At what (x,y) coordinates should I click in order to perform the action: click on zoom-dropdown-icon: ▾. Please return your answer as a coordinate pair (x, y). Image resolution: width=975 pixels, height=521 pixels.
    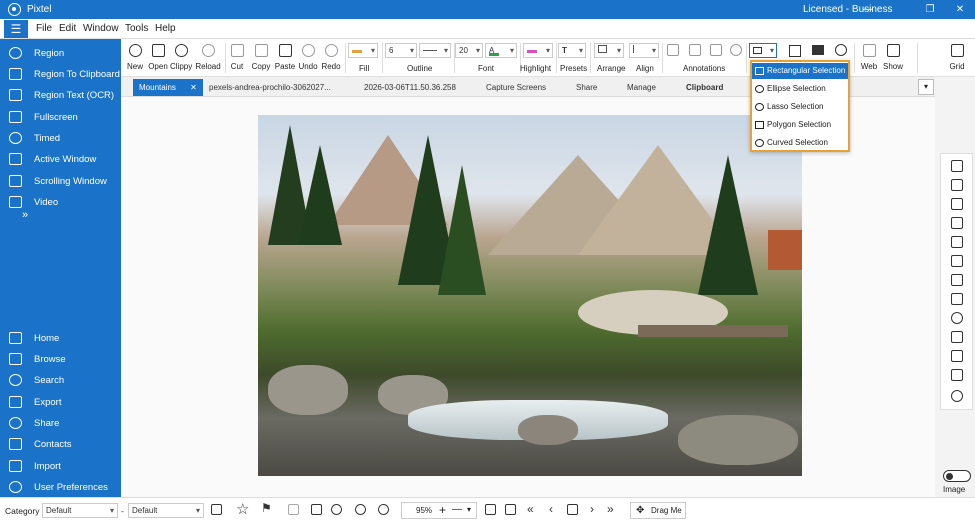
    Looking at the image, I should click on (469, 509).